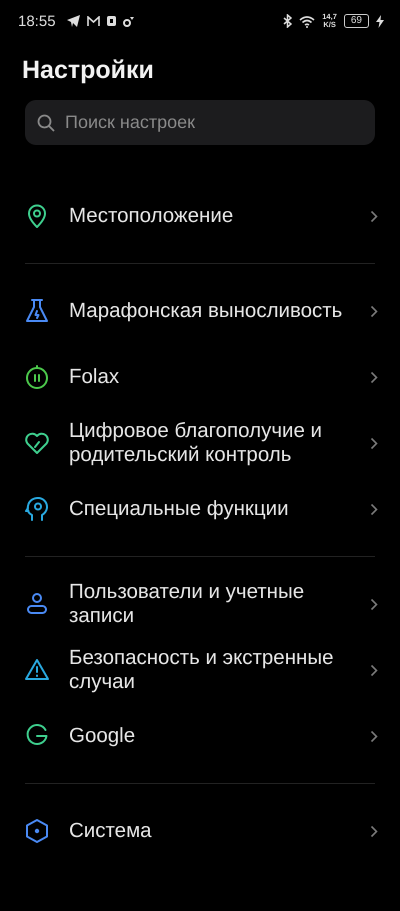 This screenshot has height=911, width=400. What do you see at coordinates (73, 21) in the screenshot?
I see `paper-plane-icon` at bounding box center [73, 21].